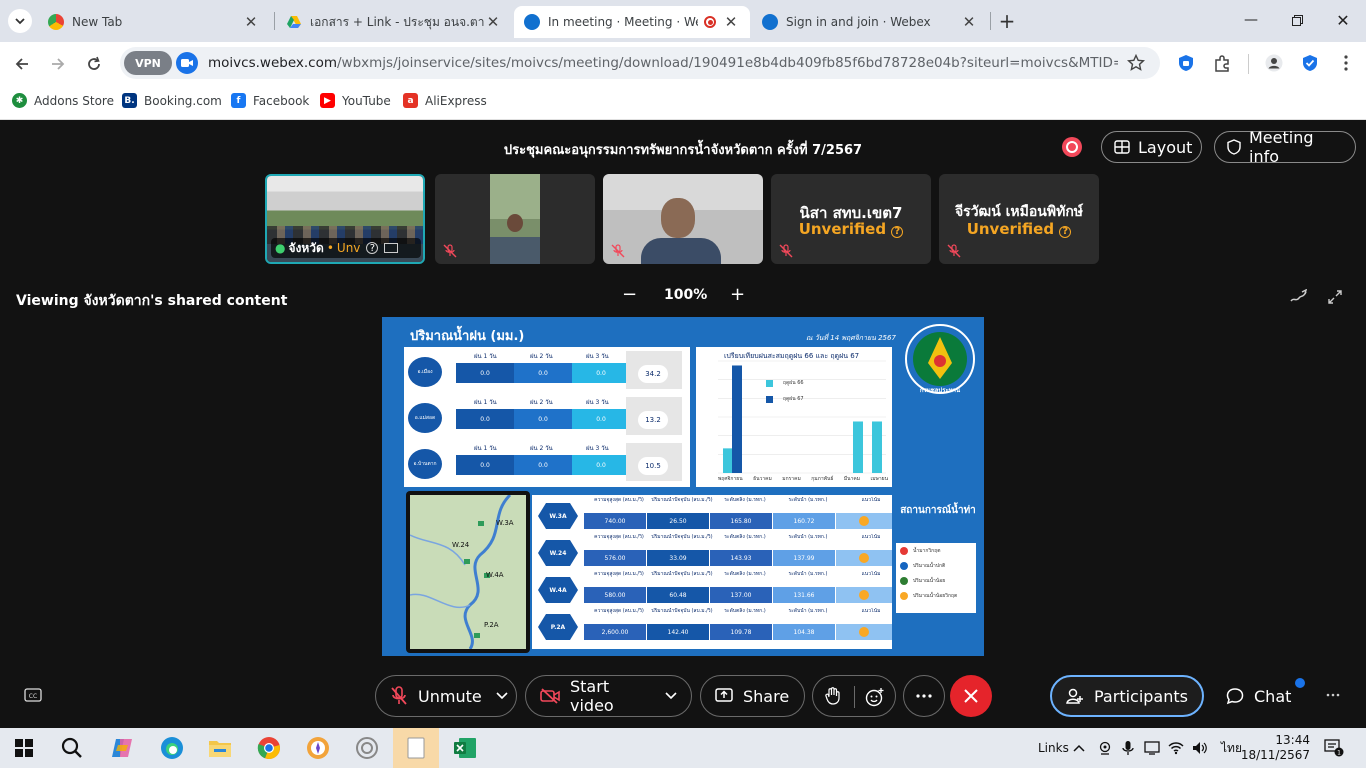 This screenshot has width=1366, height=768. I want to click on tab-search-icon, so click(20, 21).